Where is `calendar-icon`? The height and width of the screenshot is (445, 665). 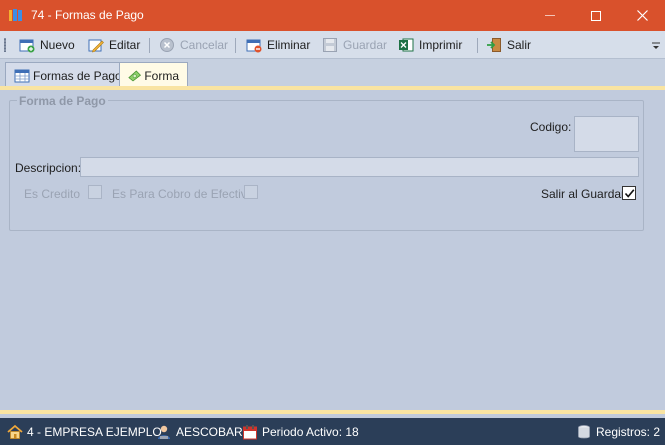
calendar-icon is located at coordinates (250, 432).